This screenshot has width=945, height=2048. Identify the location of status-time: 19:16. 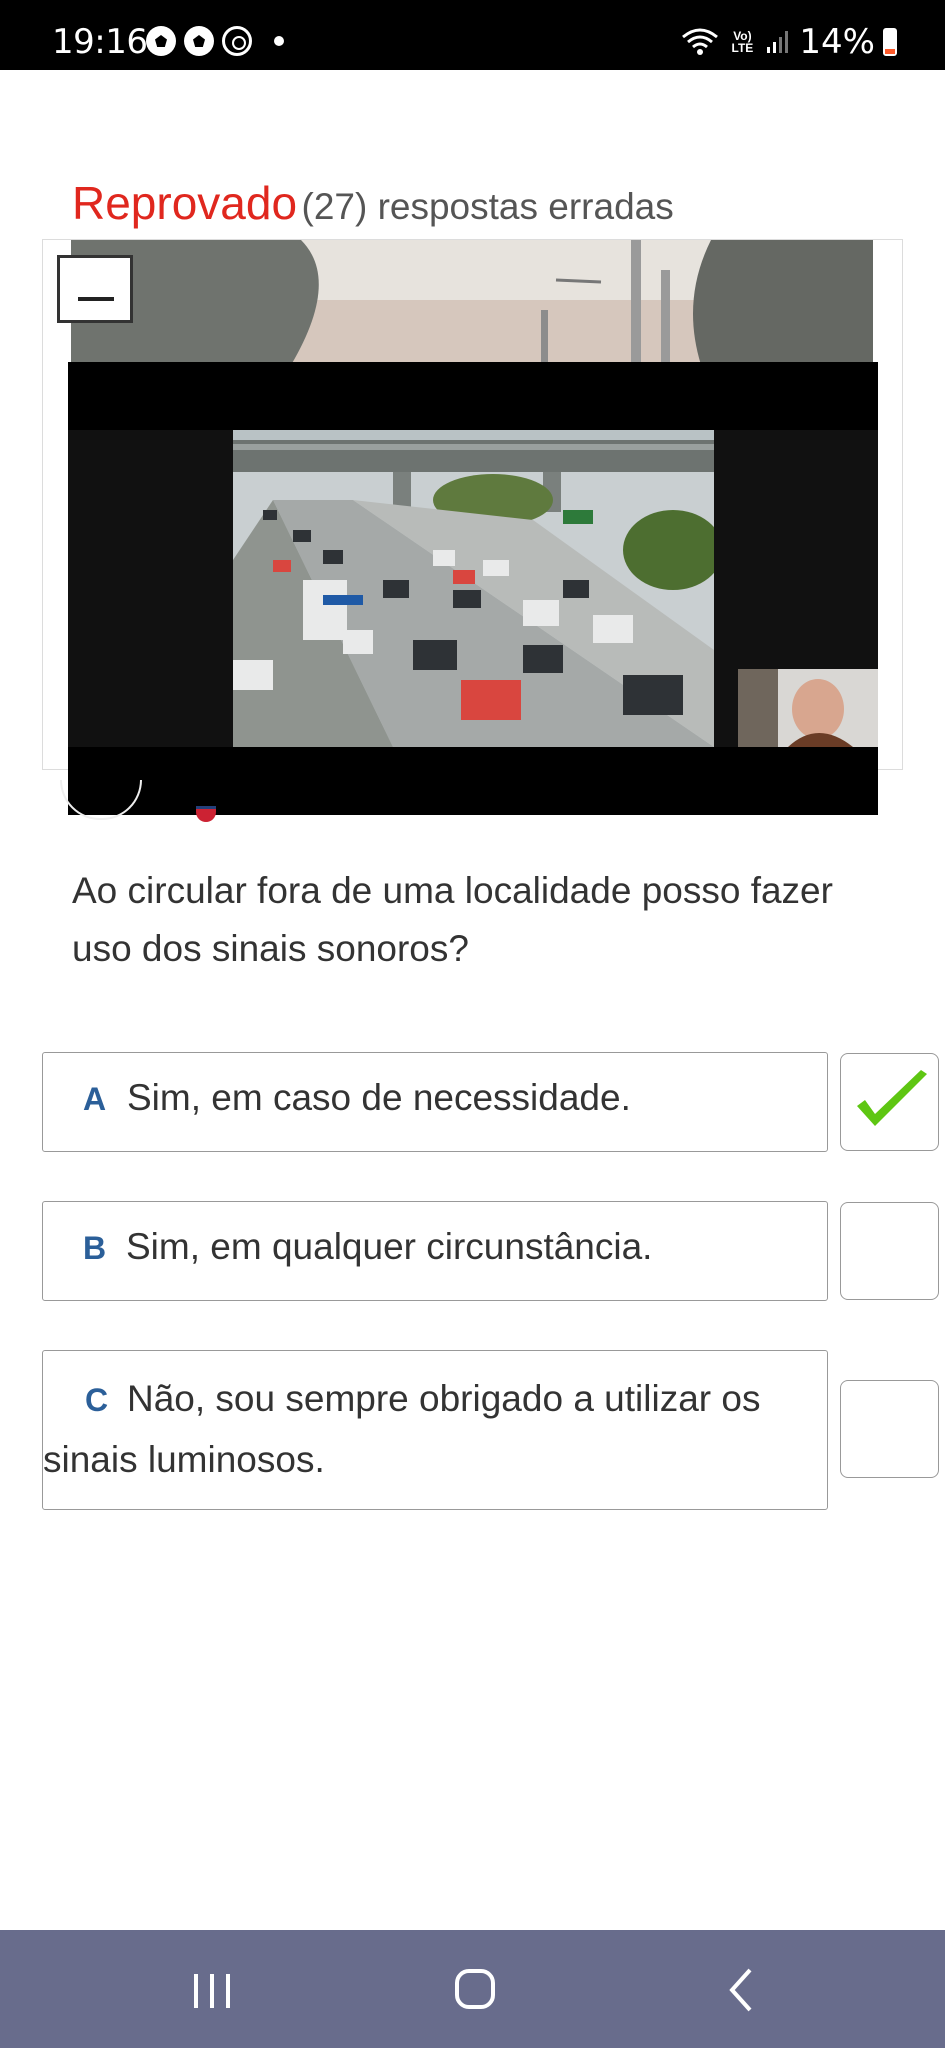
(100, 42).